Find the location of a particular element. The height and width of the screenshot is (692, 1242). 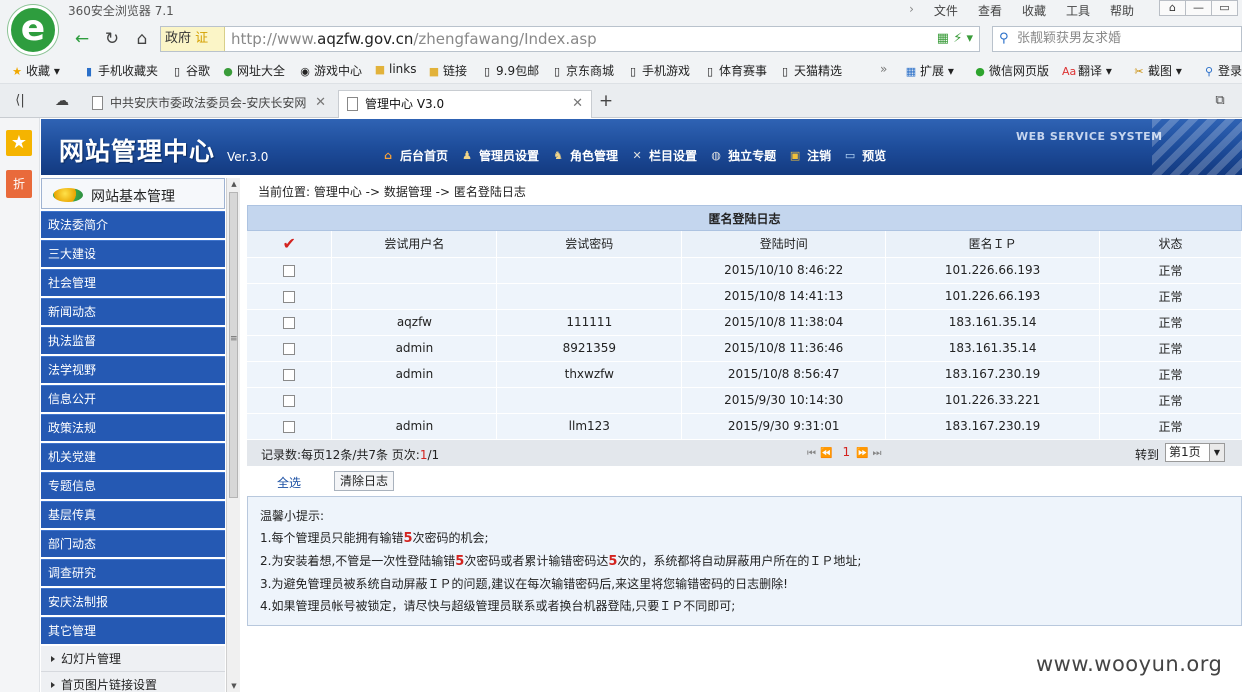

favorites-star-icon: ★ is located at coordinates (19, 143).